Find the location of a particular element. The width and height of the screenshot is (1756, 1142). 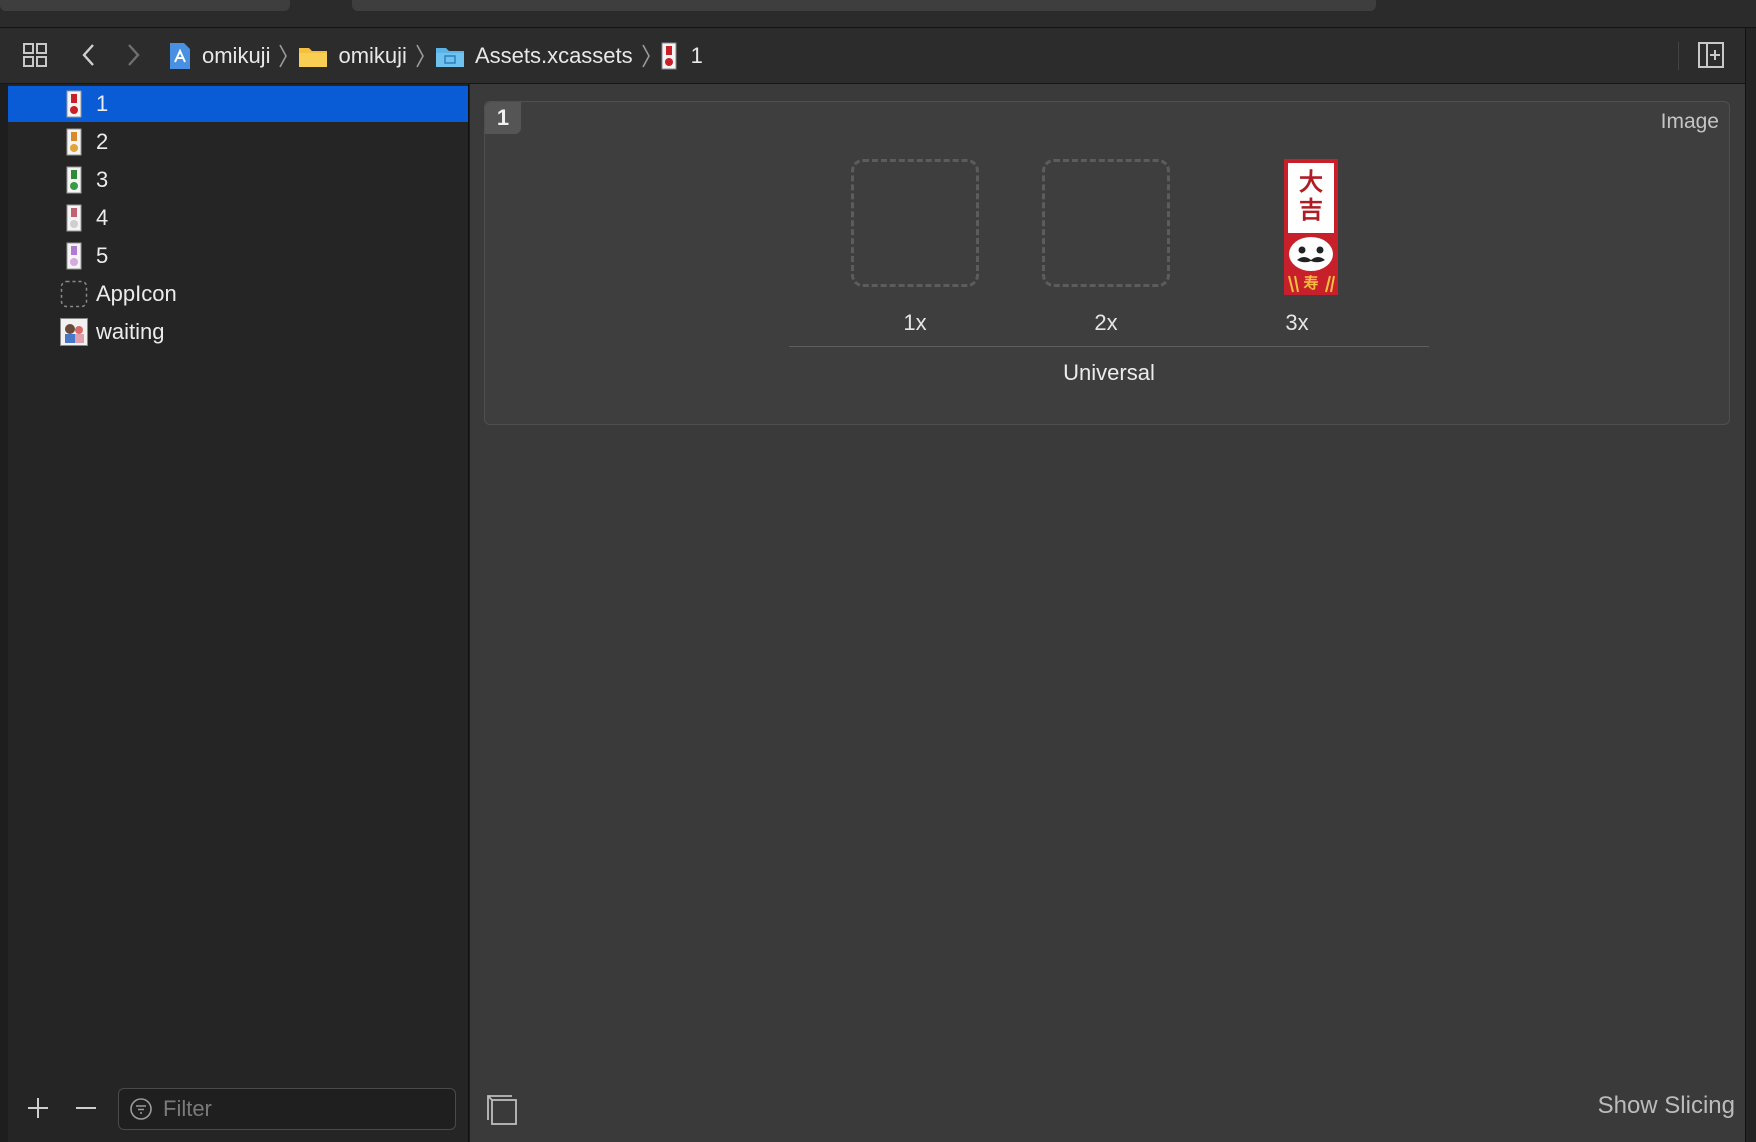

add-editor-icon is located at coordinates (1711, 55).